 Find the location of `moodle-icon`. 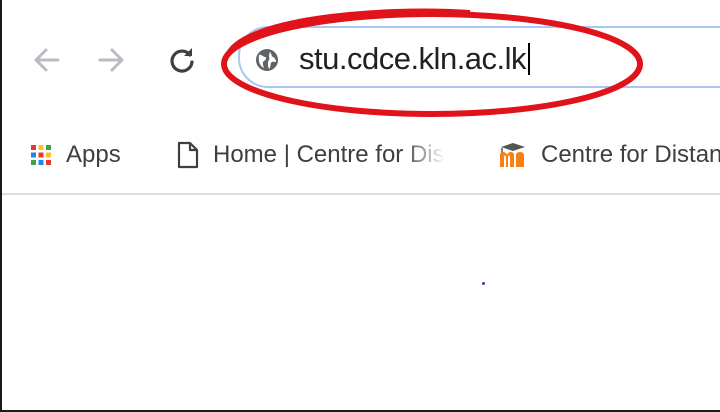

moodle-icon is located at coordinates (512, 155).